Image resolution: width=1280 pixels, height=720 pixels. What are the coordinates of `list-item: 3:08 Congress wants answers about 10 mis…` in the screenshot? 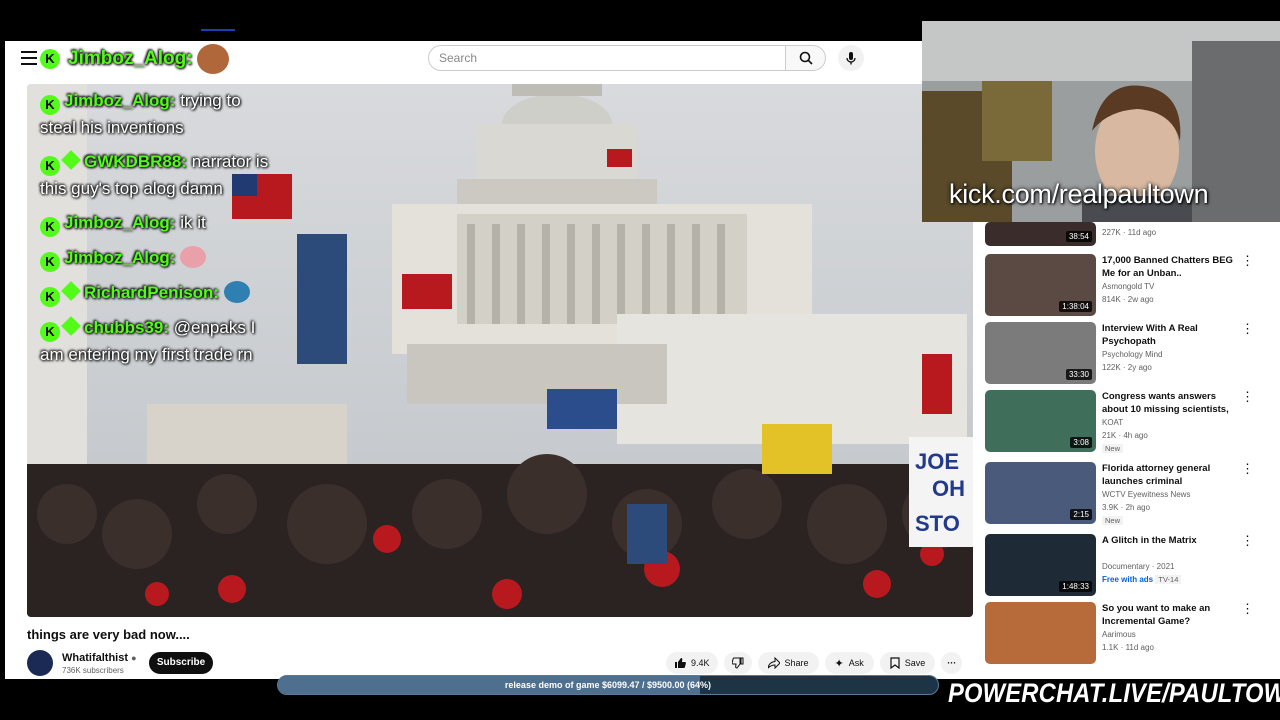 It's located at (1122, 422).